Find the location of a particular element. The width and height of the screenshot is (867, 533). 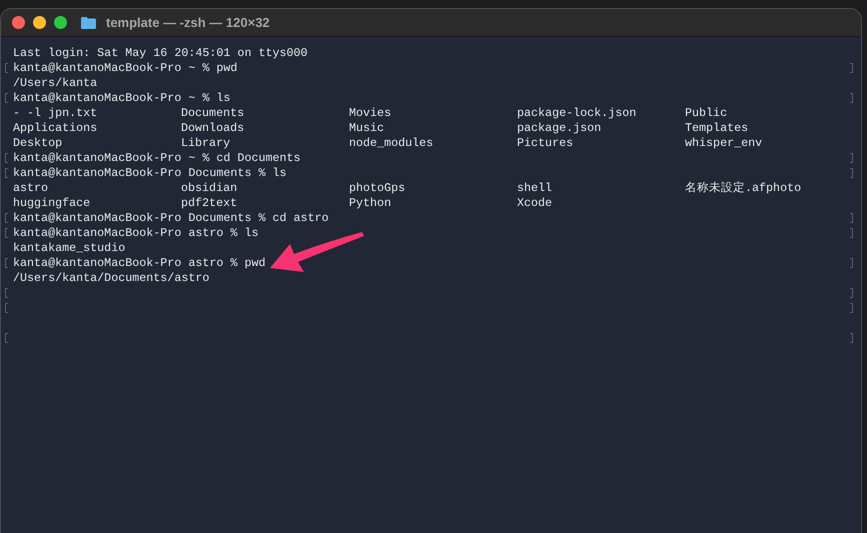

terminal-line: kanta@kantanoMacBook-Pro ~ % ls is located at coordinates (121, 98).